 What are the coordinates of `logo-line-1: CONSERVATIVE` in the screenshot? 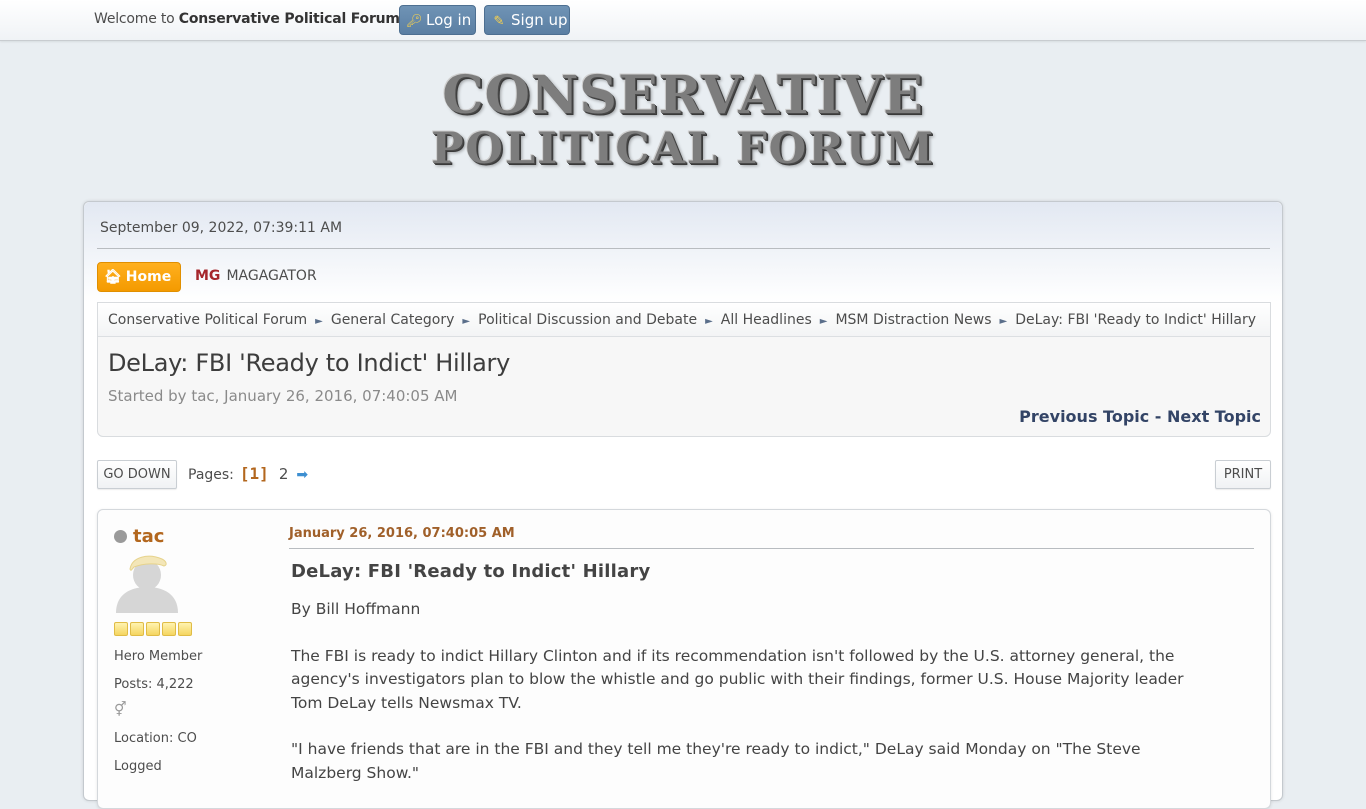 It's located at (683, 95).